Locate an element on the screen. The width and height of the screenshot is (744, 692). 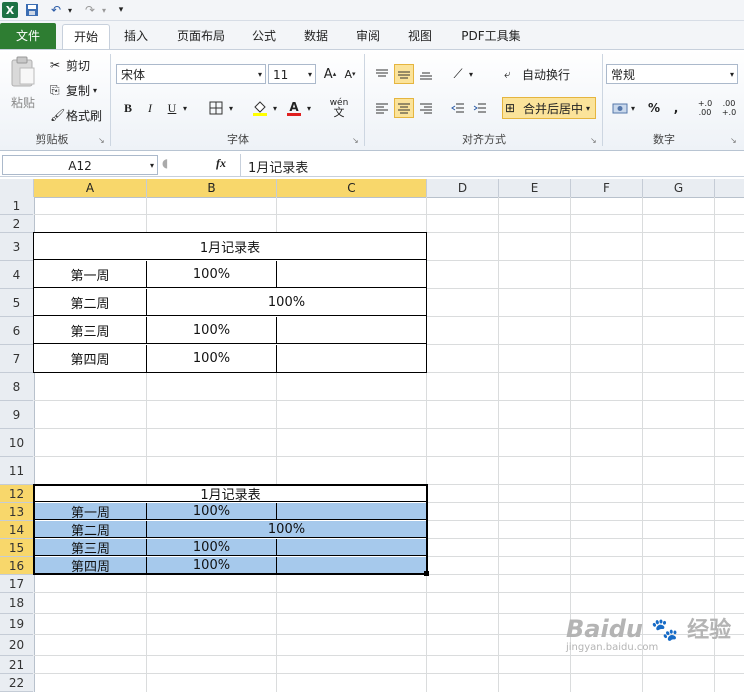
paste-button: 粘贴 is located at coordinates (23, 89).